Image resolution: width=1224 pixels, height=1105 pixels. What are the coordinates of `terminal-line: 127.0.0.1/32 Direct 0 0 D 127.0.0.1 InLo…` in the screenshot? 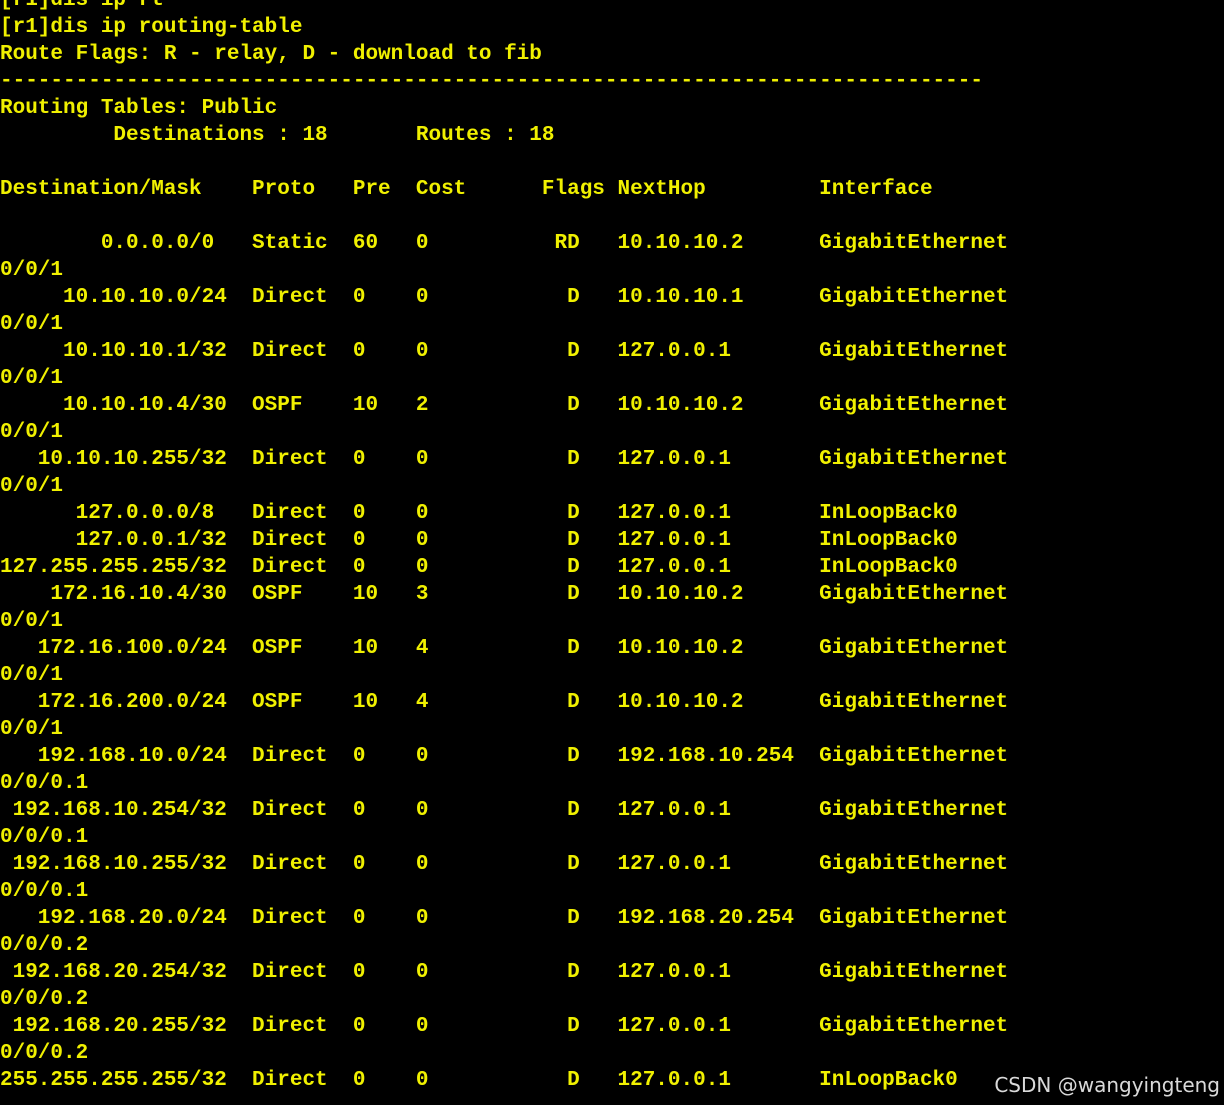 It's located at (479, 540).